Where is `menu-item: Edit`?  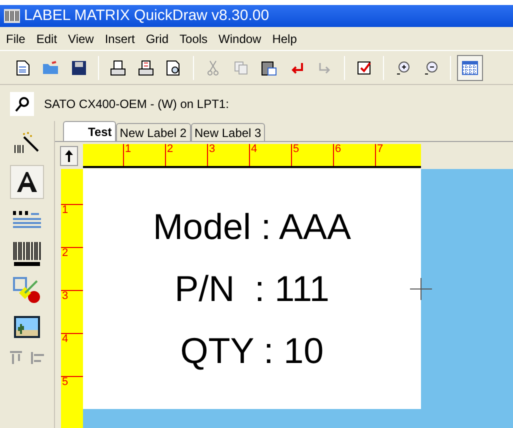
menu-item: Edit is located at coordinates (47, 39).